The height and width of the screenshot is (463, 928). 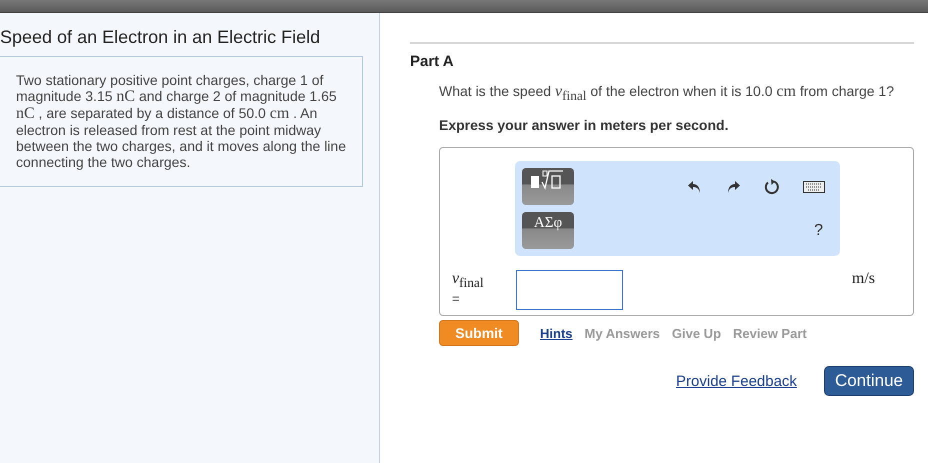 What do you see at coordinates (695, 186) in the screenshot?
I see `undo-icon` at bounding box center [695, 186].